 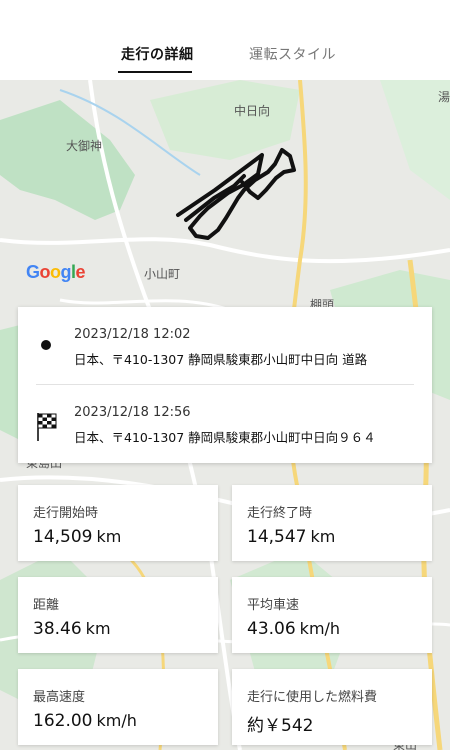 I want to click on end-time: 2023/12/18 12:56, so click(x=132, y=412).